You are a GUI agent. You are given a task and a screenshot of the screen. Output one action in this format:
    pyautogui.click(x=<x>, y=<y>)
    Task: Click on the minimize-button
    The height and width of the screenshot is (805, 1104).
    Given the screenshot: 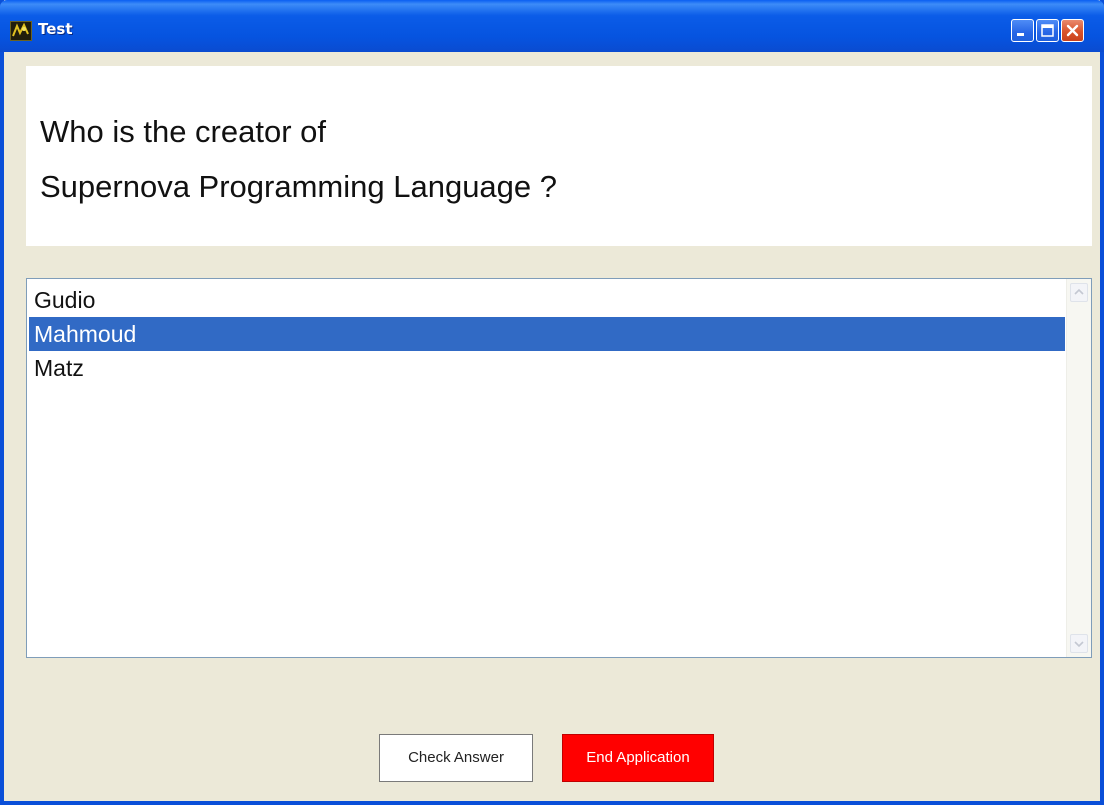 What is the action you would take?
    pyautogui.click(x=1022, y=30)
    